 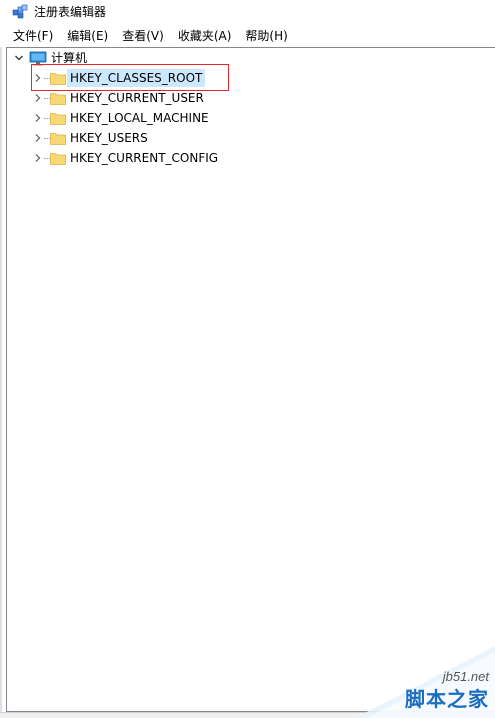 I want to click on menu-bar: 文件(F) 编辑(E) 查看(V) 收藏夹(A) 帮助(H), so click(x=247, y=36).